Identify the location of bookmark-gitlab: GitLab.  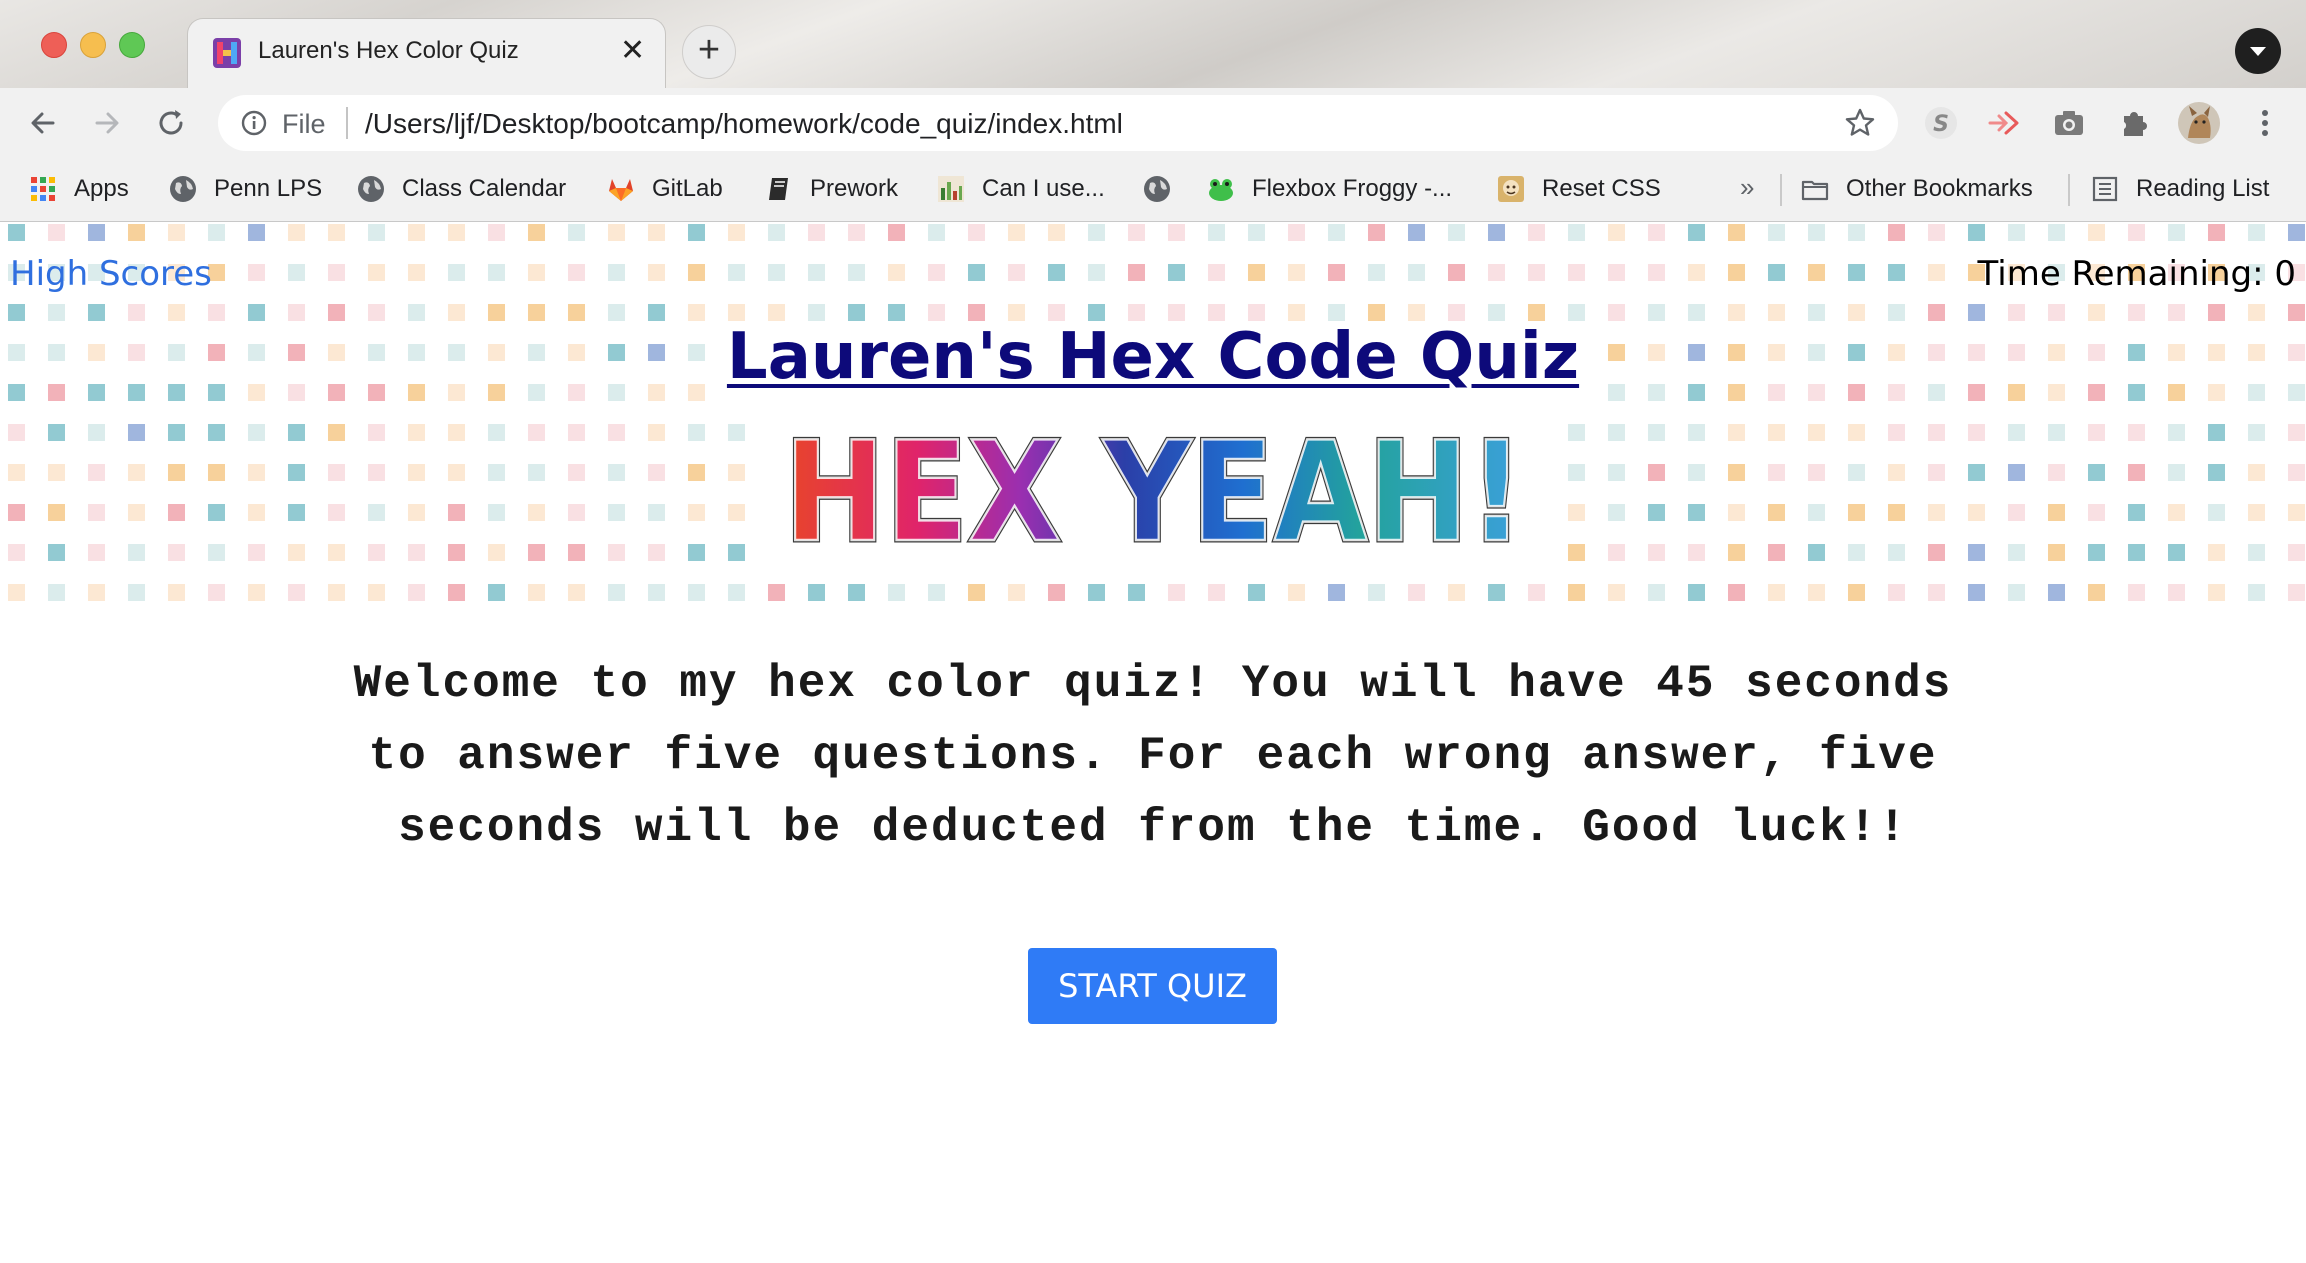
(664, 189).